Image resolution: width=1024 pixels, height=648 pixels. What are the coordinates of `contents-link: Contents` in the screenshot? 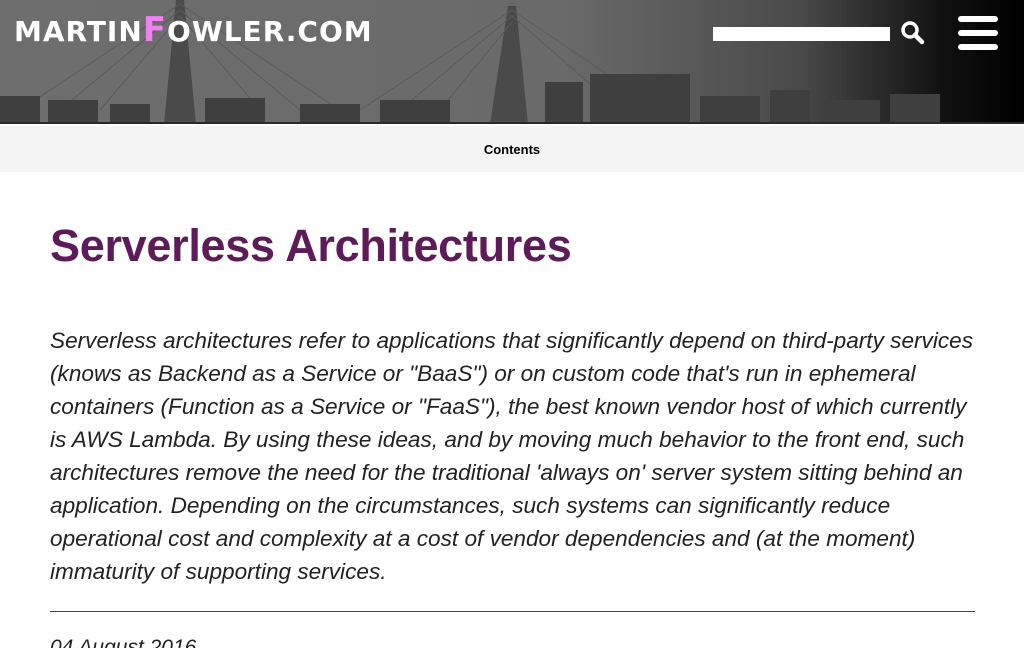 It's located at (512, 149).